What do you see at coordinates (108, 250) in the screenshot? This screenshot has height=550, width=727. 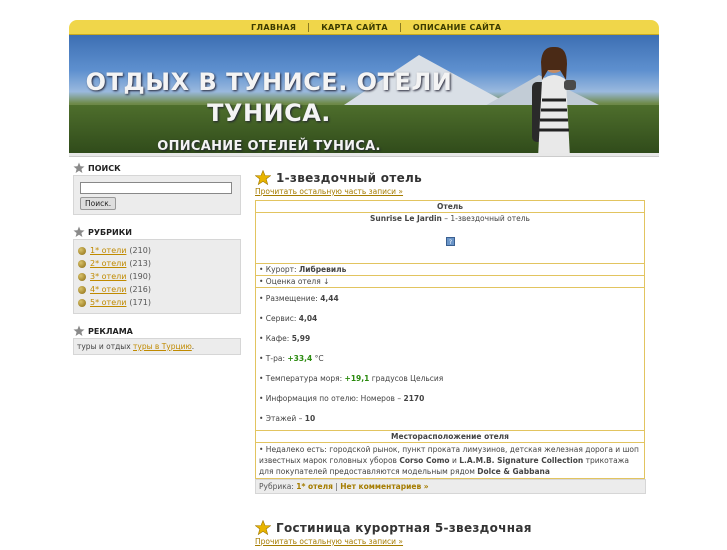 I see `category-link: 1* отели` at bounding box center [108, 250].